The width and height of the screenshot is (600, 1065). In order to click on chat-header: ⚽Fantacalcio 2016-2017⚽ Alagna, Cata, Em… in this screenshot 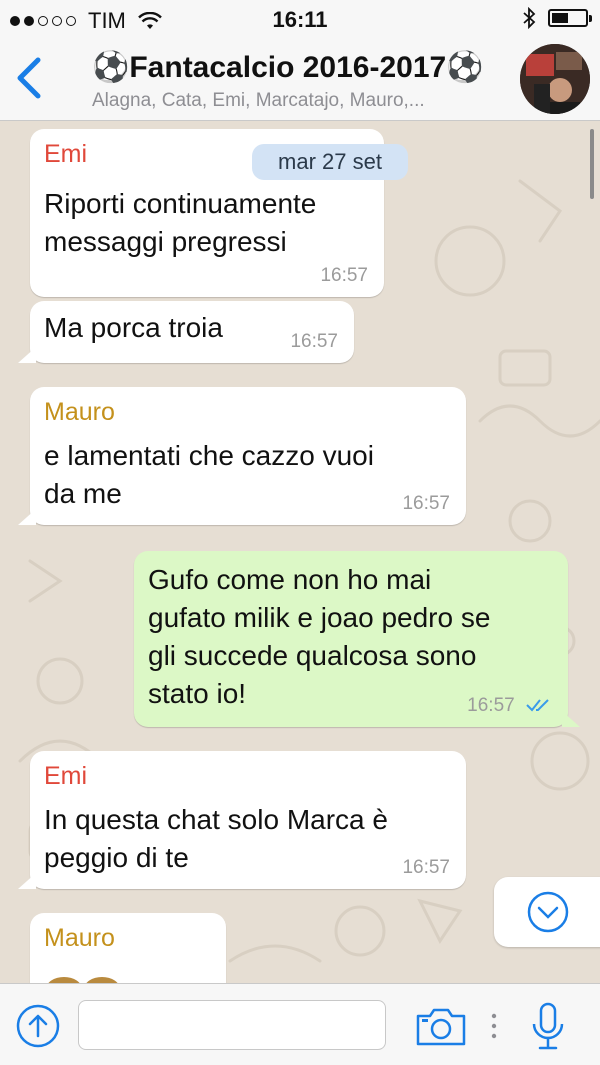, I will do `click(300, 79)`.